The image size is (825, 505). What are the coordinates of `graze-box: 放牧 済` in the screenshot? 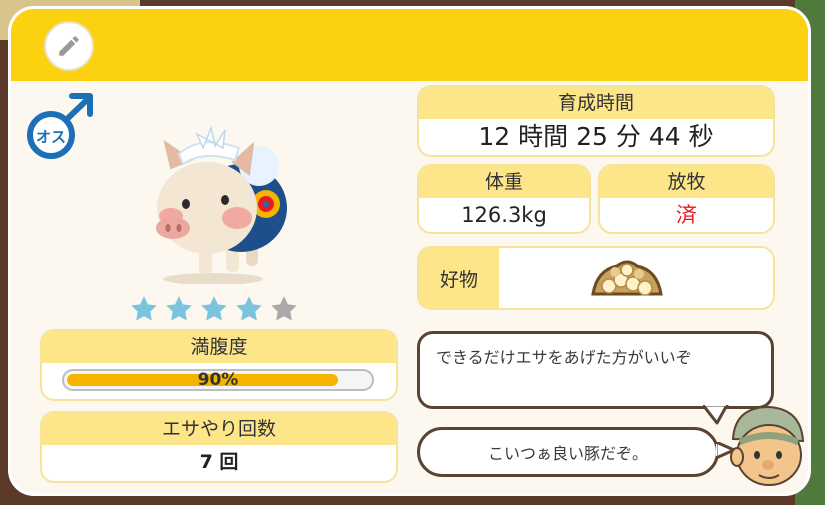 It's located at (686, 199).